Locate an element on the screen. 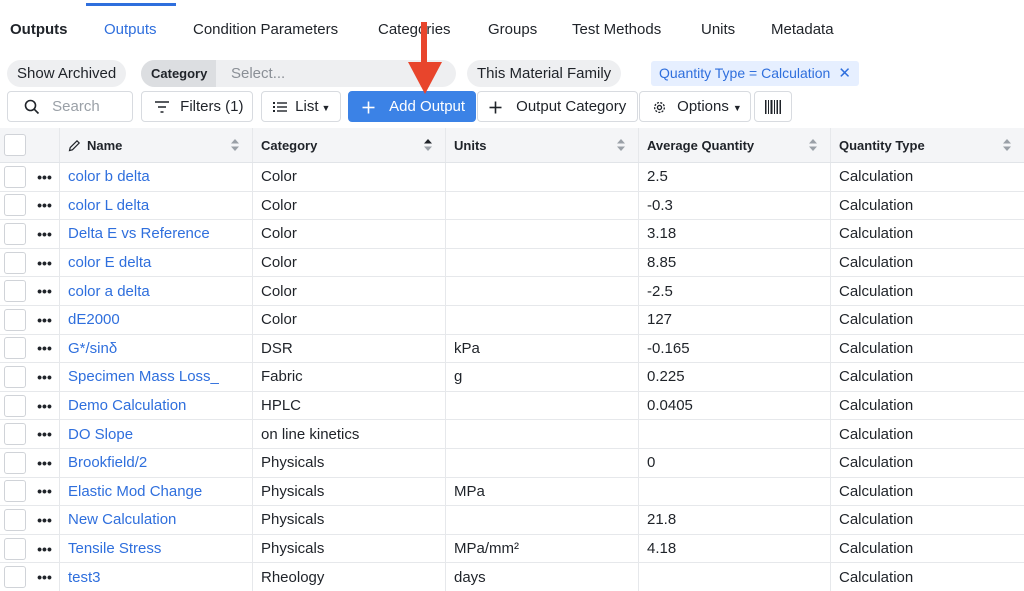 This screenshot has width=1024, height=591. tab-metadata: Metadata is located at coordinates (802, 30).